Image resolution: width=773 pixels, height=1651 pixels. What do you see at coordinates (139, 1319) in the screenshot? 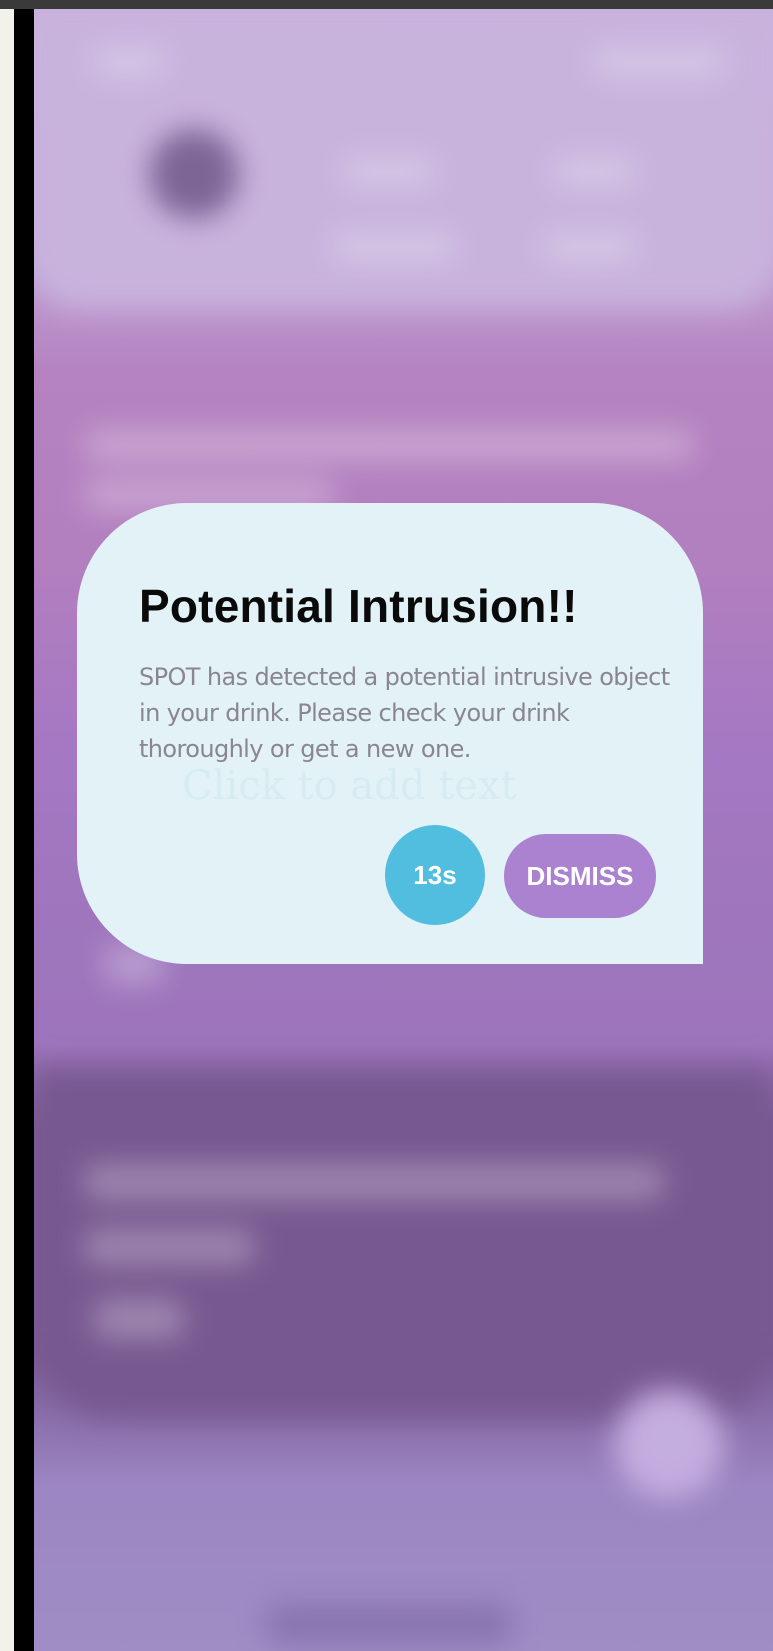
I see `blurred-chip` at bounding box center [139, 1319].